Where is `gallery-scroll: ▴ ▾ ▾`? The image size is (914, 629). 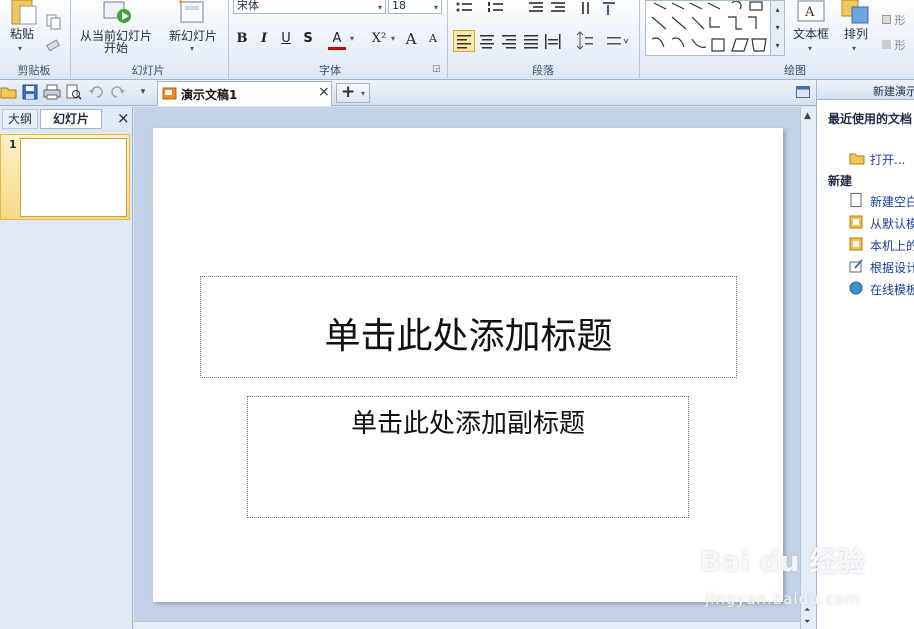 gallery-scroll: ▴ ▾ ▾ is located at coordinates (777, 28).